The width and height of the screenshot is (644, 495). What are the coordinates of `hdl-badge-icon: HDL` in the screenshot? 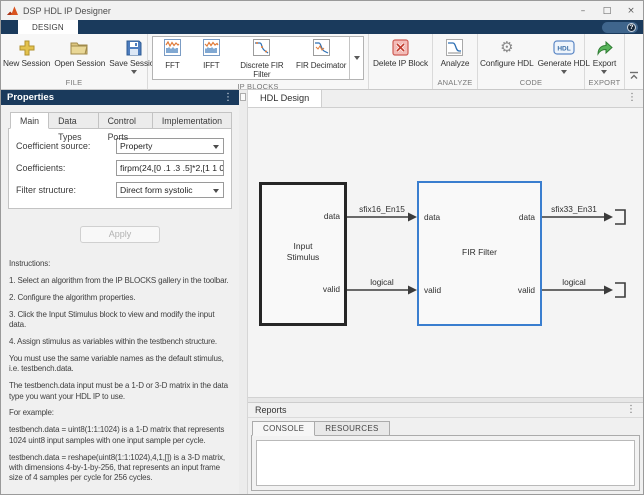 It's located at (564, 47).